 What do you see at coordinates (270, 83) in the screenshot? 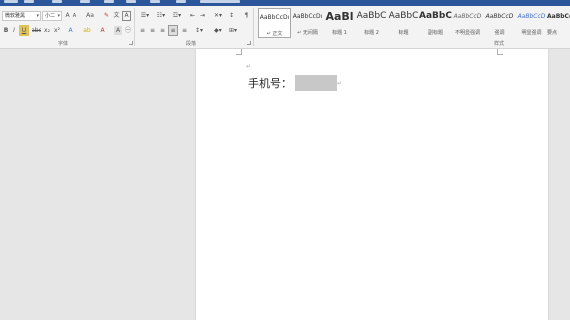
I see `phone-label: 手机号：` at bounding box center [270, 83].